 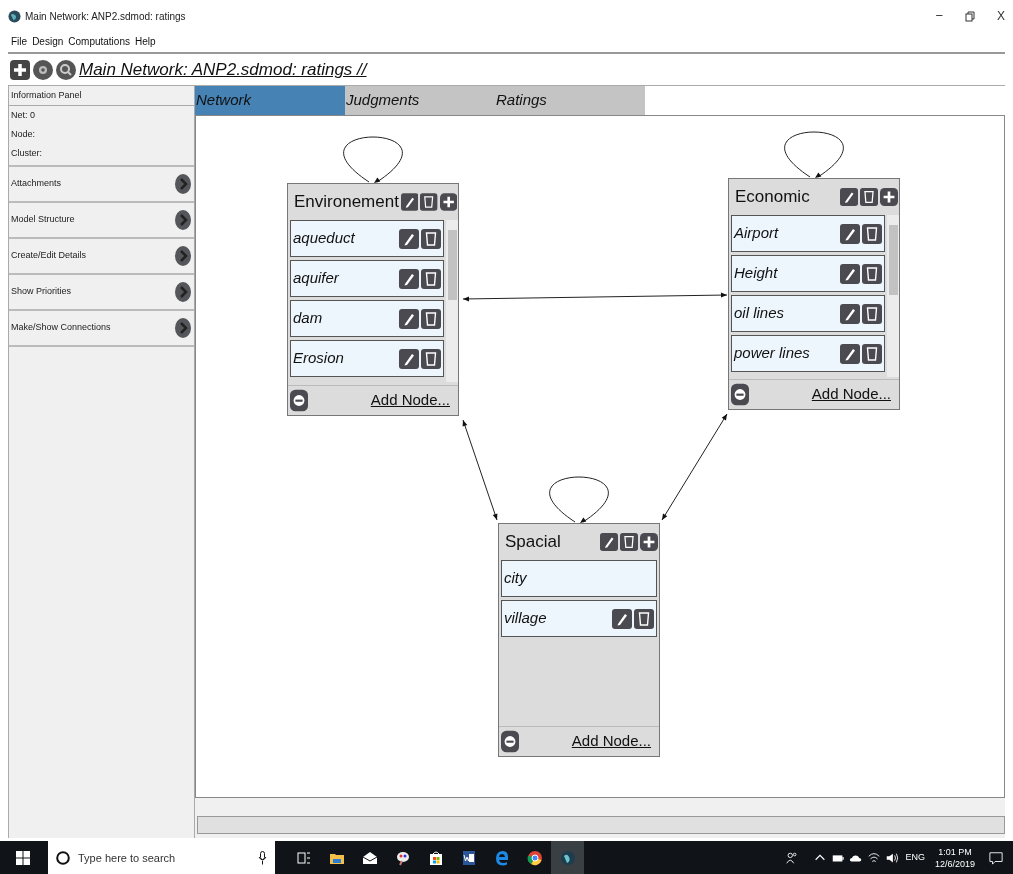 I want to click on node-label: Airport, so click(x=757, y=233).